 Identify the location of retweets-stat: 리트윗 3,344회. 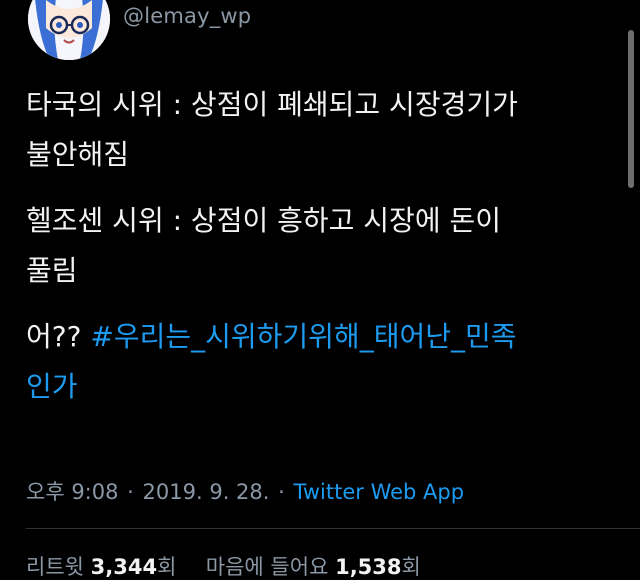
(104, 567).